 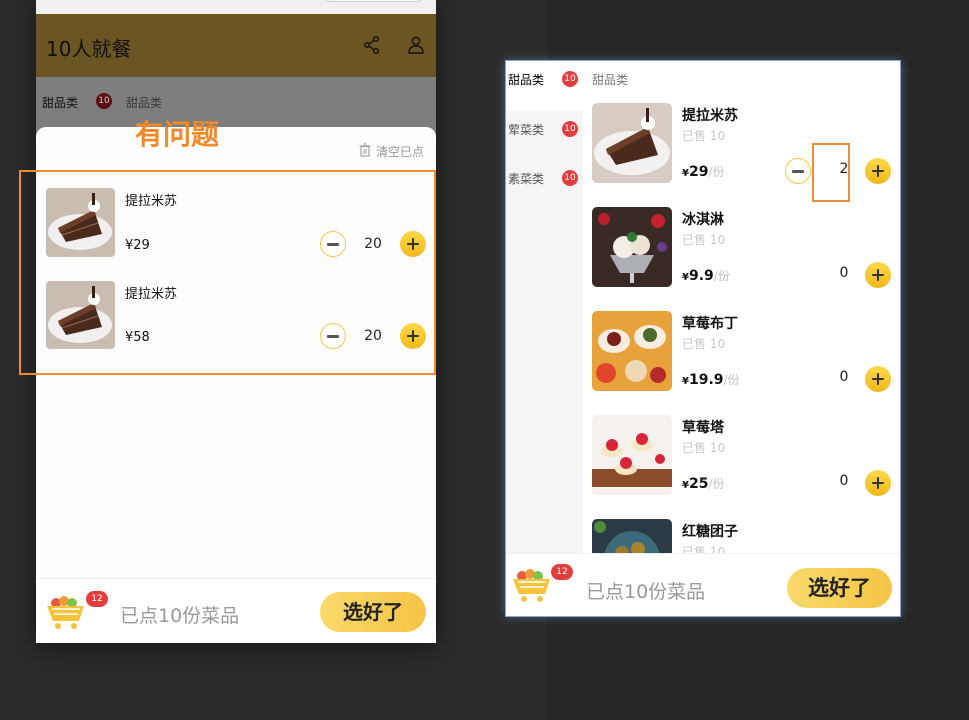 I want to click on page-title: 10人就餐, so click(x=89, y=49).